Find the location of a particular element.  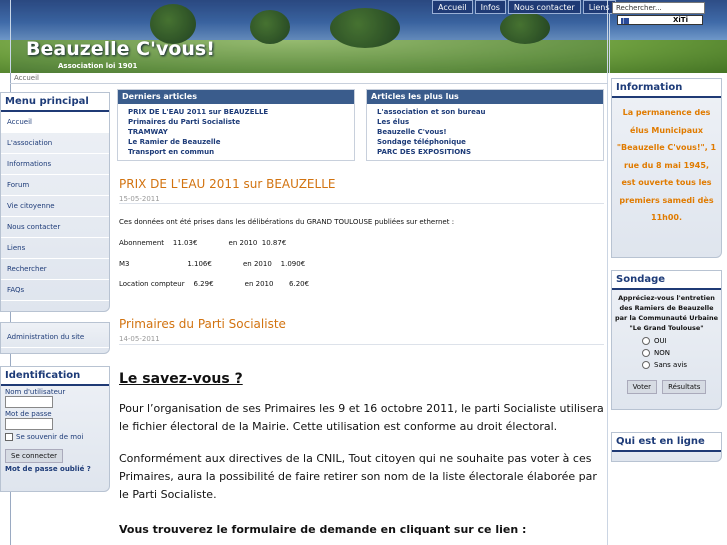

nav-liens: Liens is located at coordinates (599, 7).